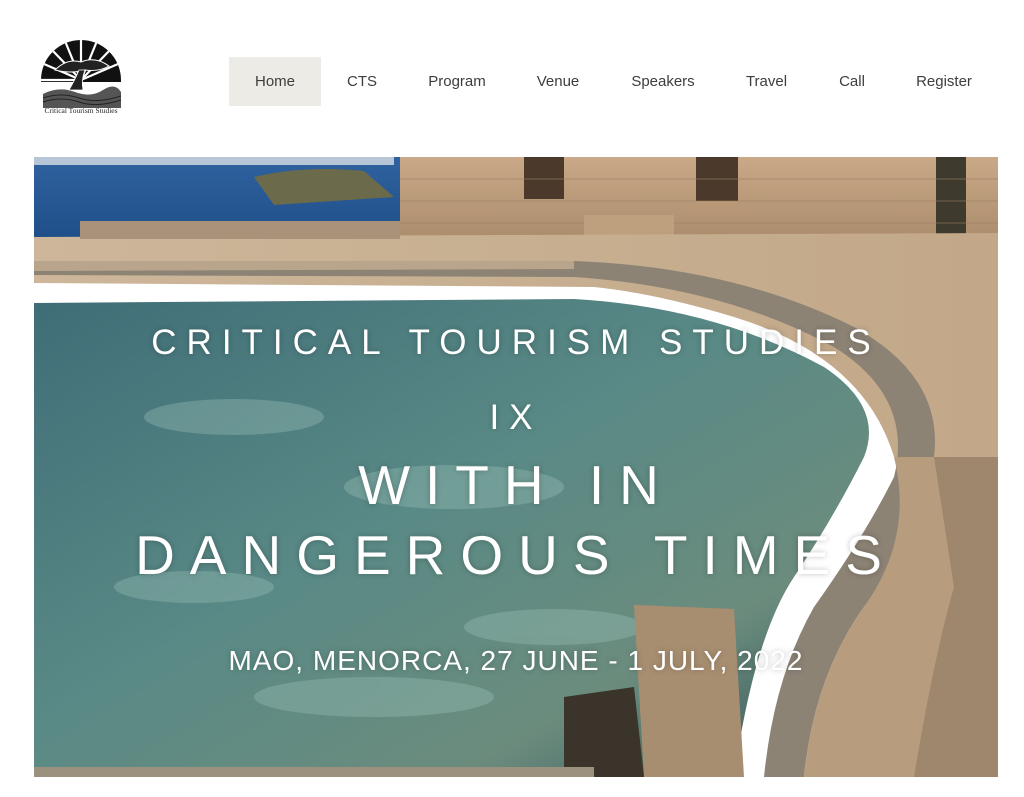  What do you see at coordinates (766, 81) in the screenshot?
I see `nav-item-travel: Travel` at bounding box center [766, 81].